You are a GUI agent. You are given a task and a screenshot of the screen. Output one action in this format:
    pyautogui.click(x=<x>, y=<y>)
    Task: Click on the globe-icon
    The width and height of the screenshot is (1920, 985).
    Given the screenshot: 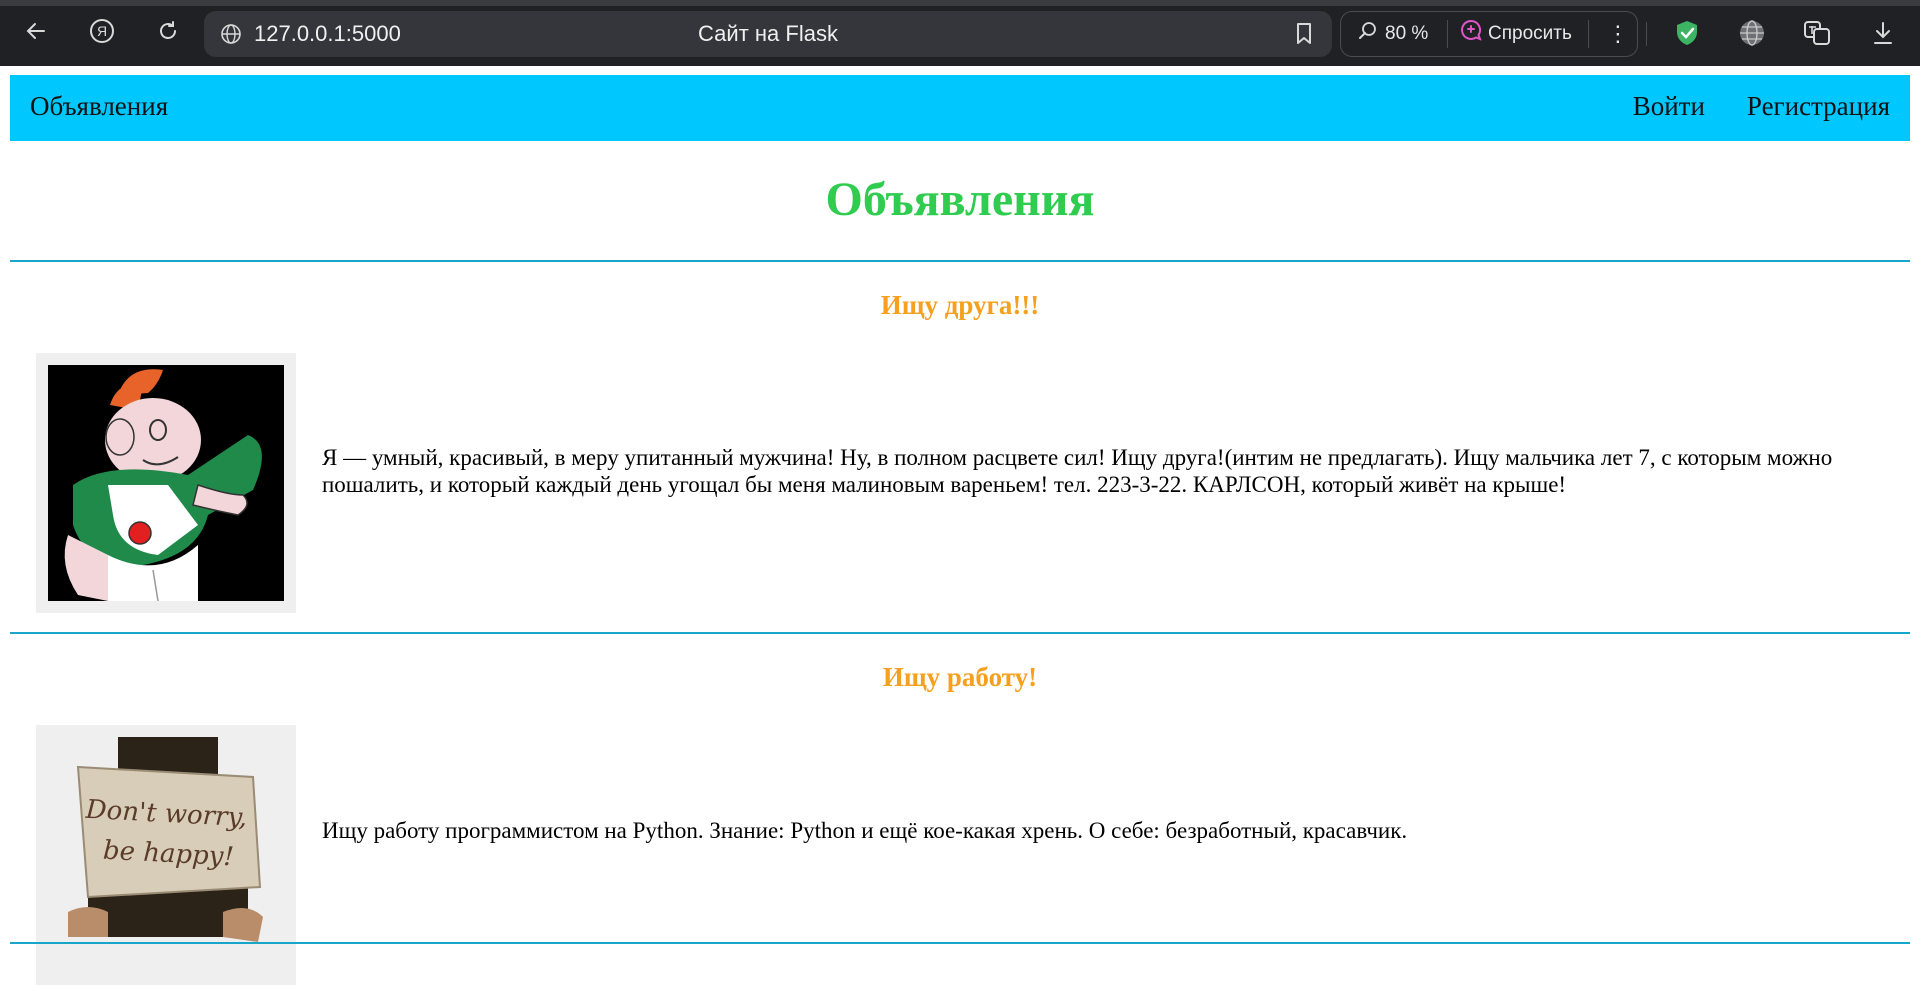 What is the action you would take?
    pyautogui.click(x=231, y=34)
    